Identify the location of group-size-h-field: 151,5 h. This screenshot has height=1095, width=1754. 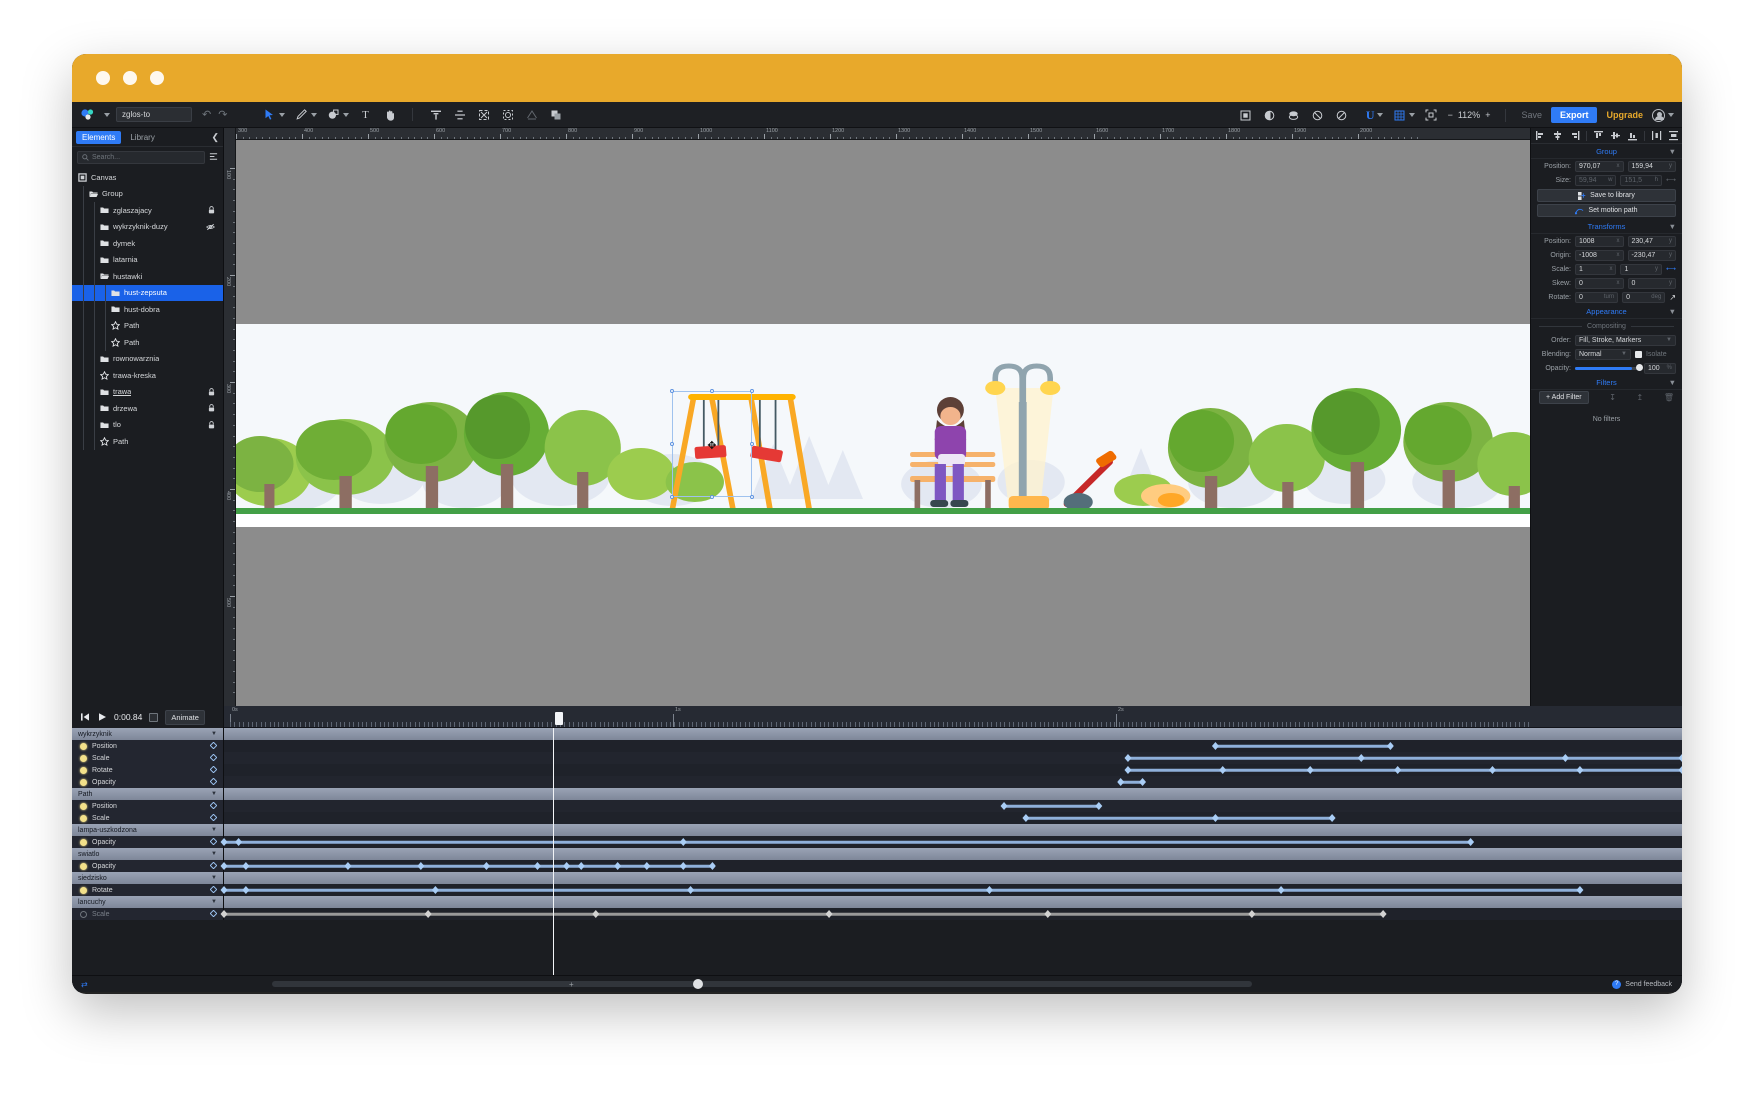
(1641, 180).